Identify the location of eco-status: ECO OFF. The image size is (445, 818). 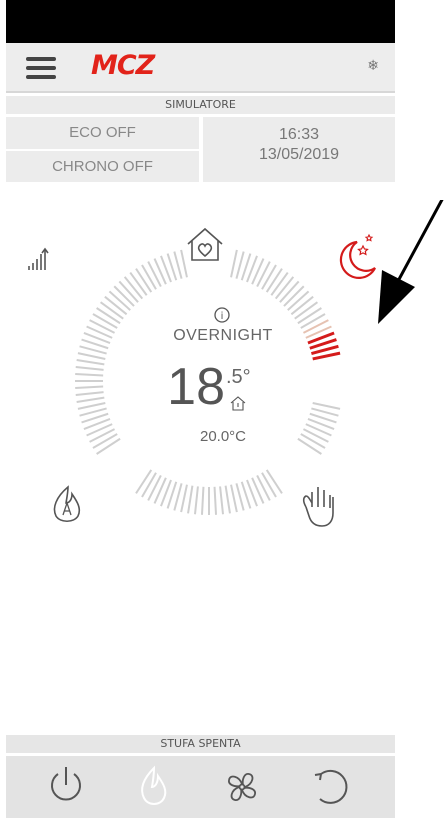
(102, 133).